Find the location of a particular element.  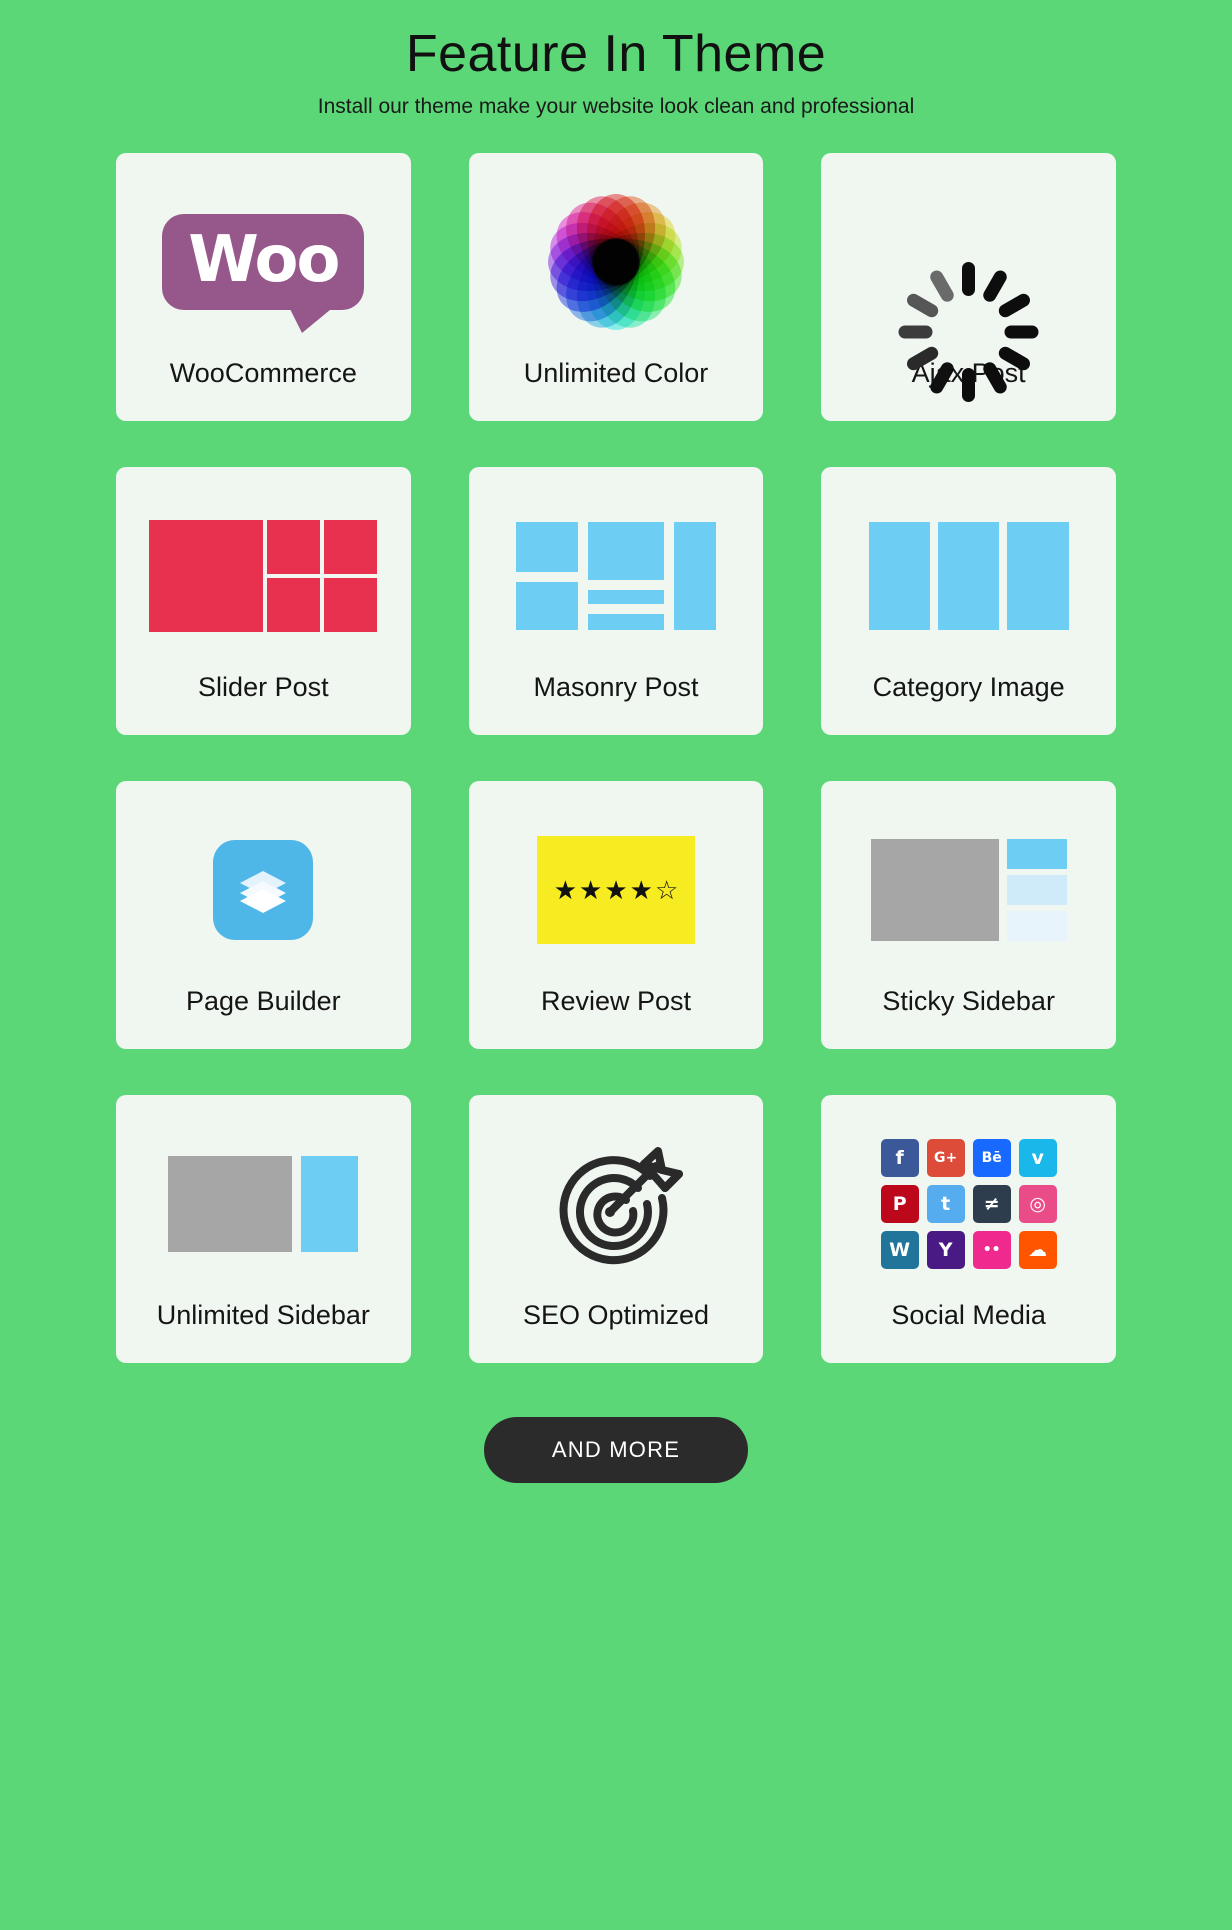

category-columns-icon is located at coordinates (968, 576).